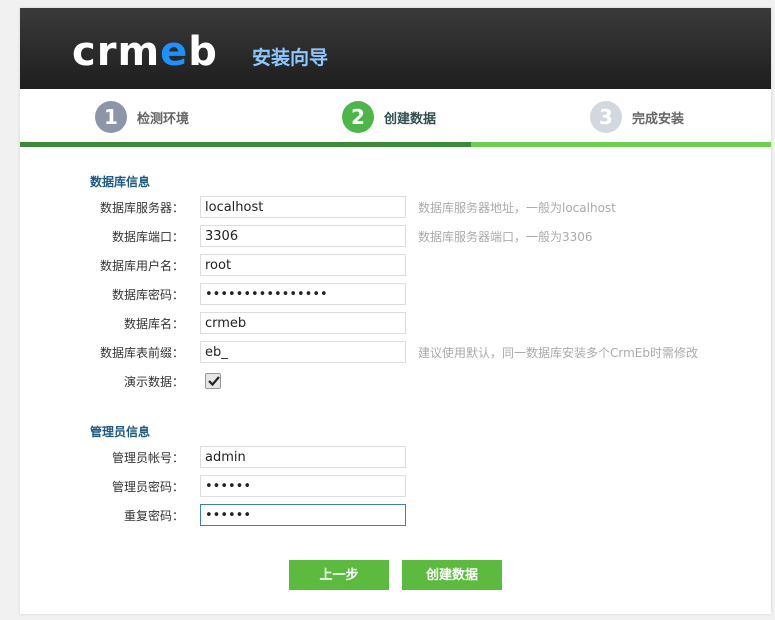 The width and height of the screenshot is (775, 620). I want to click on db-host-input, so click(303, 207).